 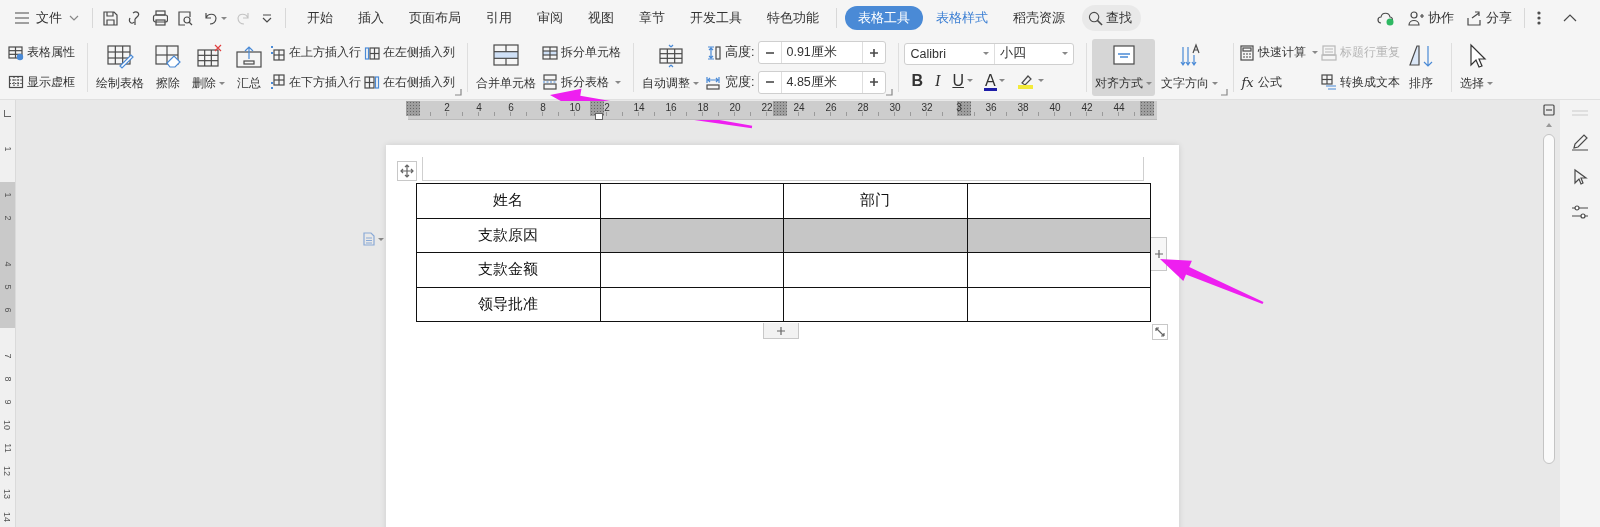 What do you see at coordinates (7, 493) in the screenshot?
I see `ruler-number: 13` at bounding box center [7, 493].